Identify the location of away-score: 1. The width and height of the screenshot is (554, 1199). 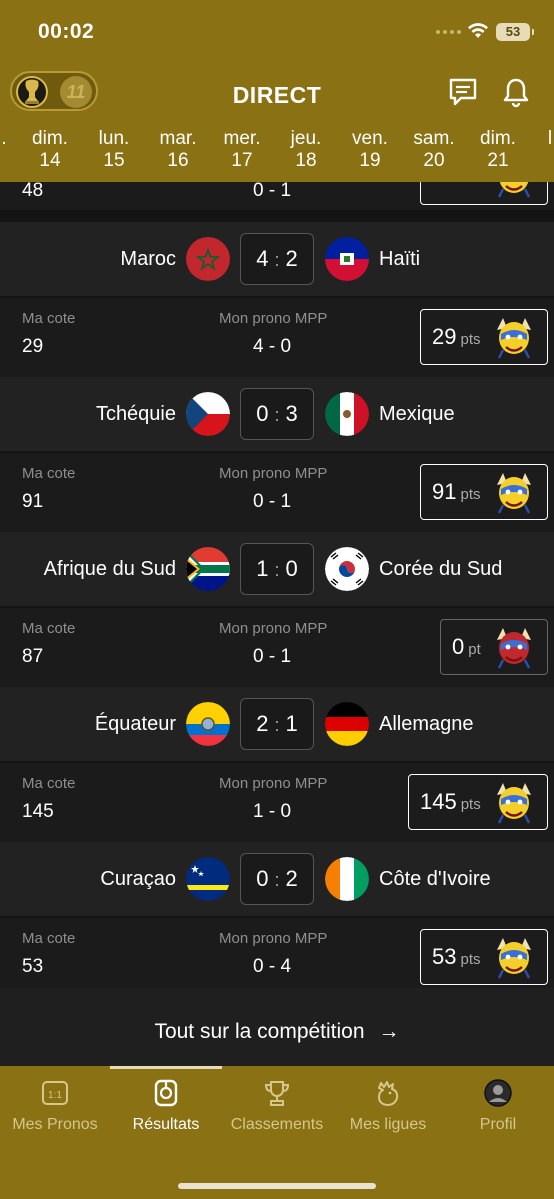
(291, 723).